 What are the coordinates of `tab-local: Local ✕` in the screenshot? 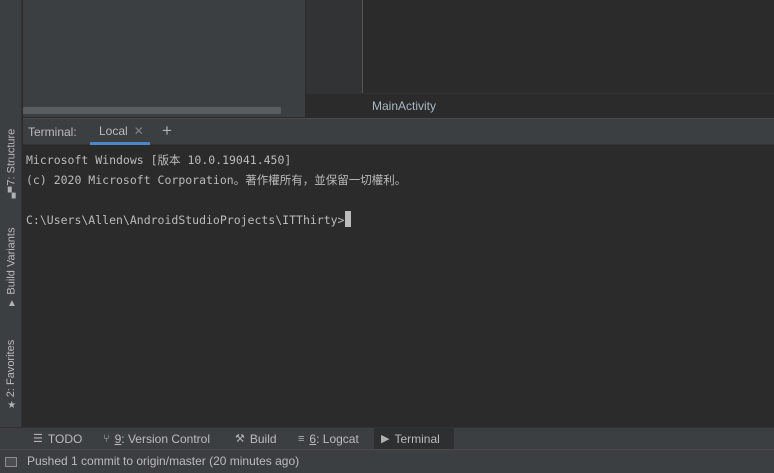 It's located at (120, 132).